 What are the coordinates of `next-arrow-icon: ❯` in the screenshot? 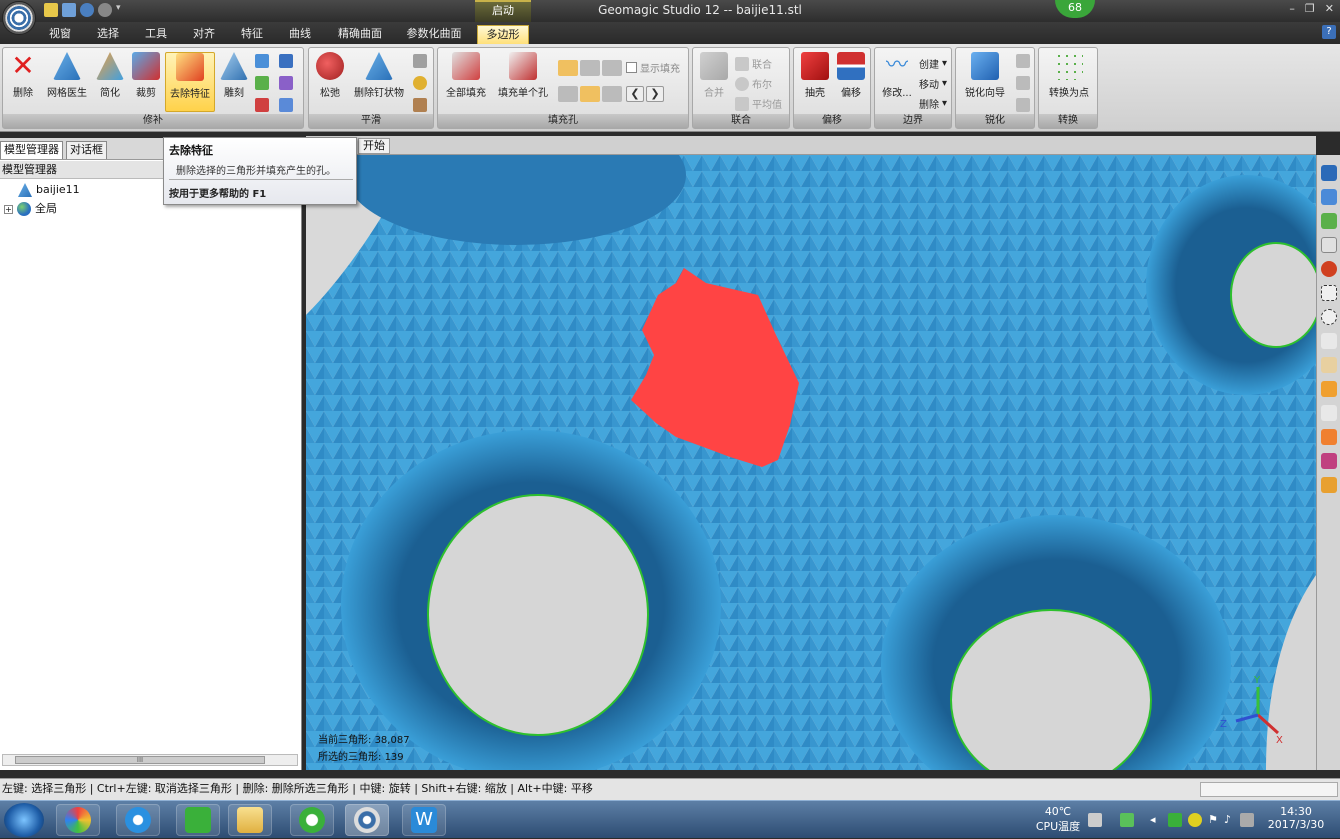 It's located at (655, 94).